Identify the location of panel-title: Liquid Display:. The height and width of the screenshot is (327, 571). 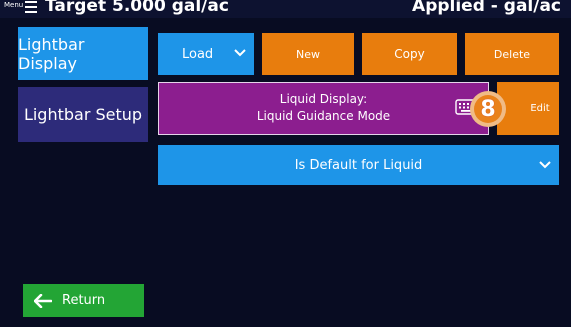
(323, 99).